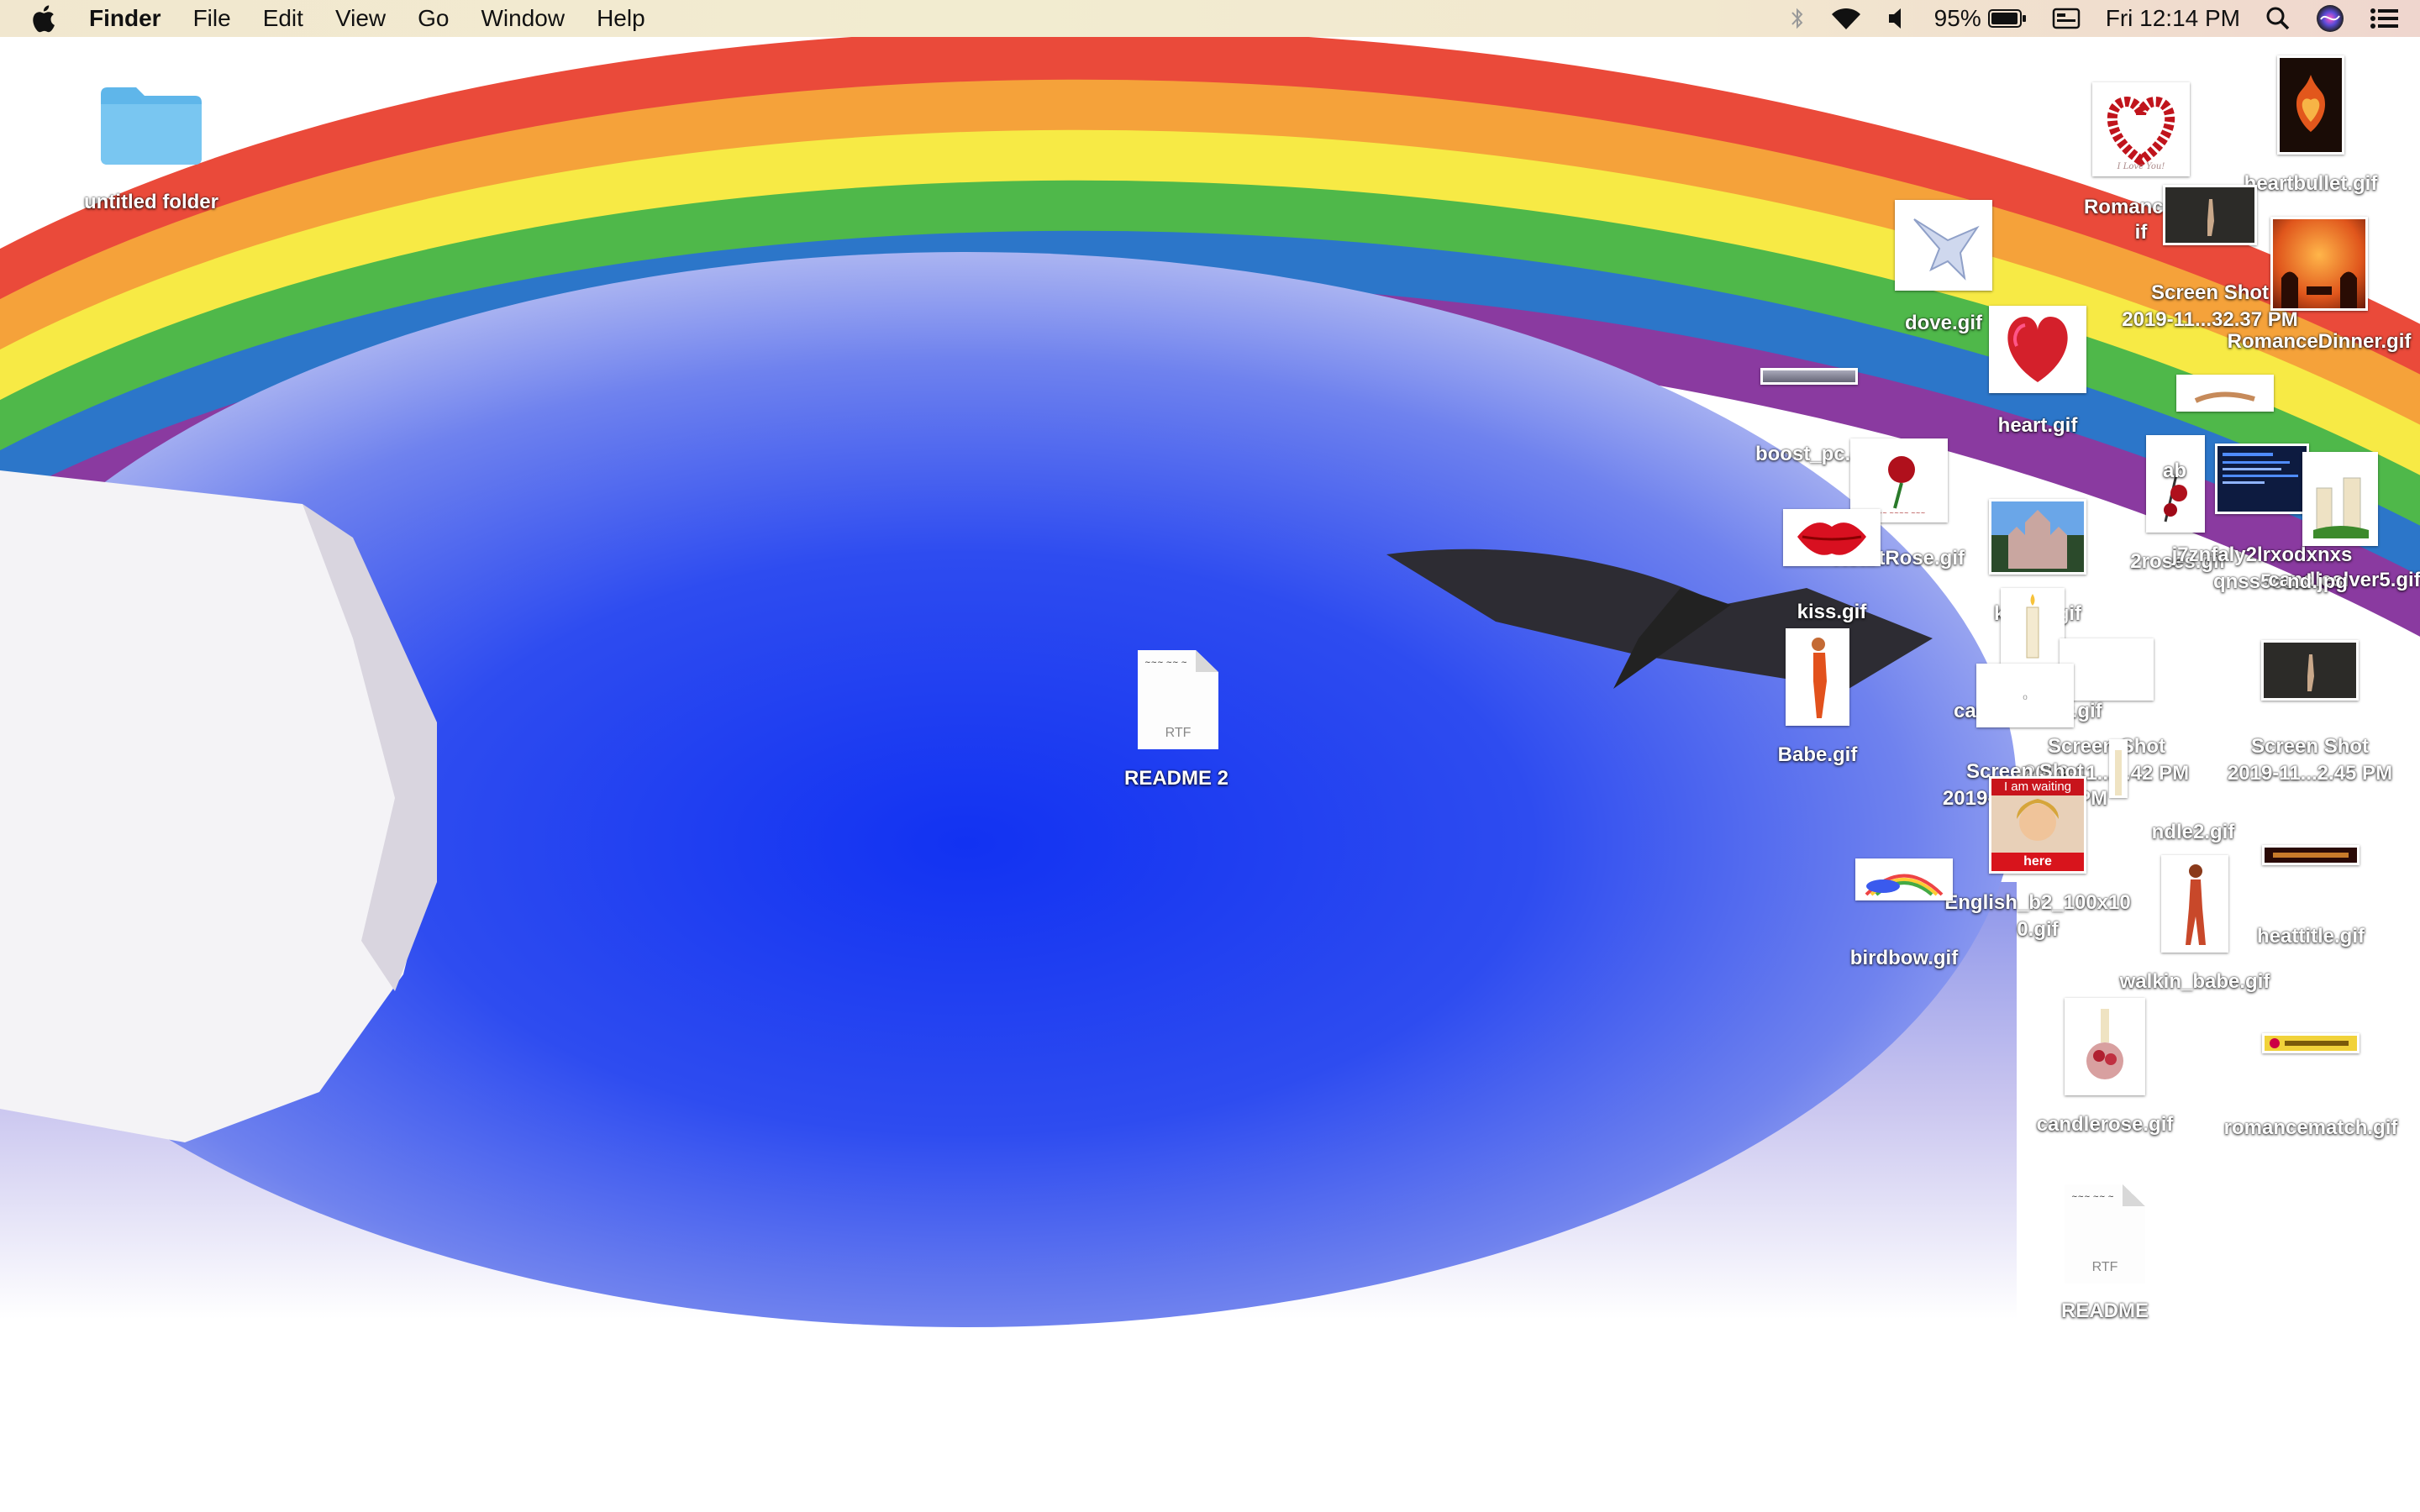 The image size is (2420, 1512). Describe the element at coordinates (621, 18) in the screenshot. I see `menu-help: Help` at that location.